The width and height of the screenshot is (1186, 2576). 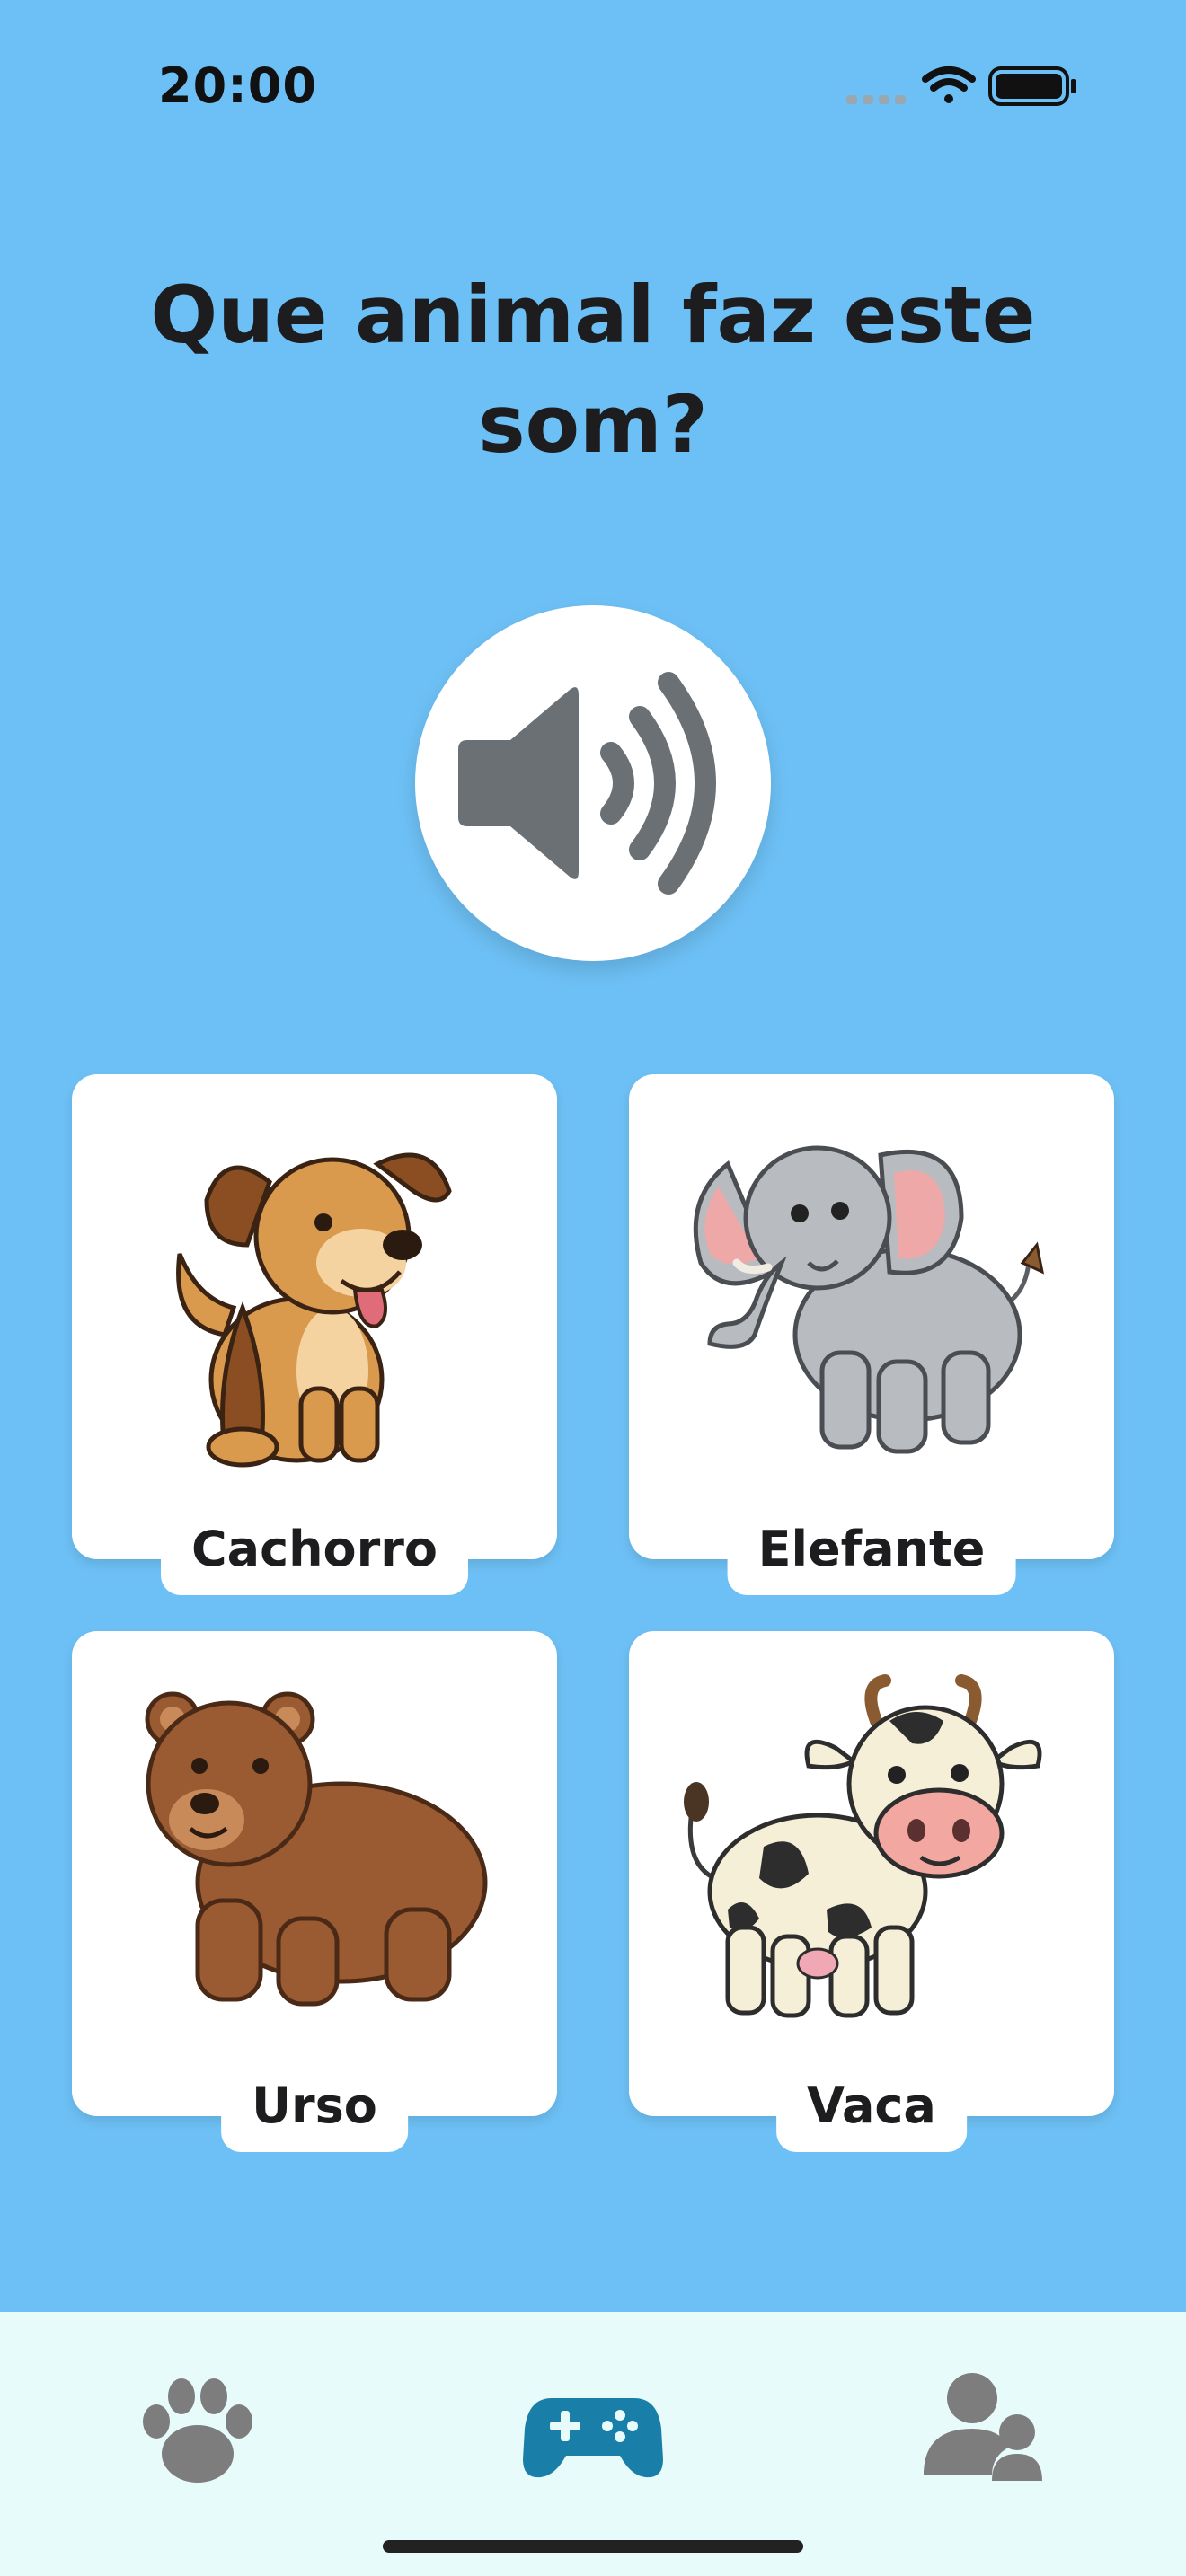 I want to click on status-bar: 20:00, so click(x=593, y=85).